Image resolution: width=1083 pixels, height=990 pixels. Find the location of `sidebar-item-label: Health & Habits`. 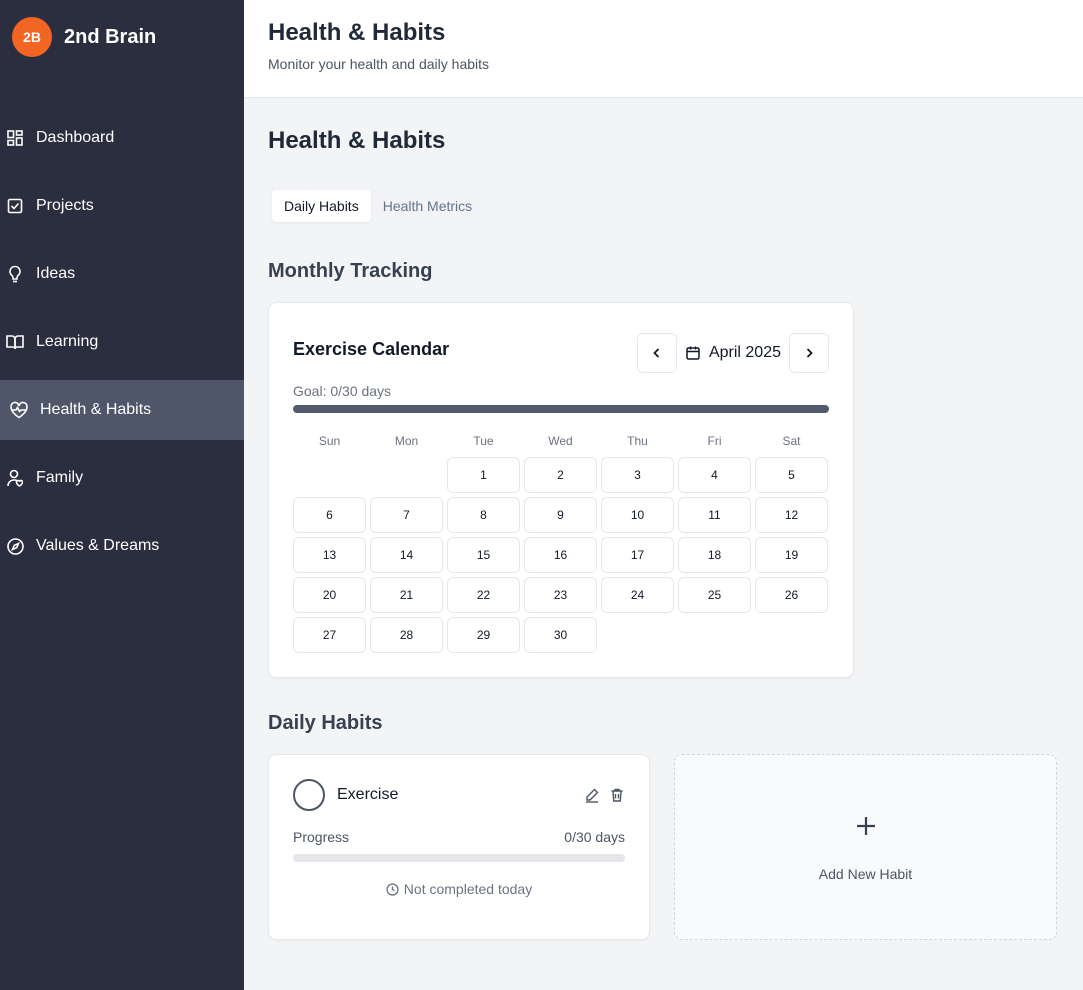

sidebar-item-label: Health & Habits is located at coordinates (96, 409).